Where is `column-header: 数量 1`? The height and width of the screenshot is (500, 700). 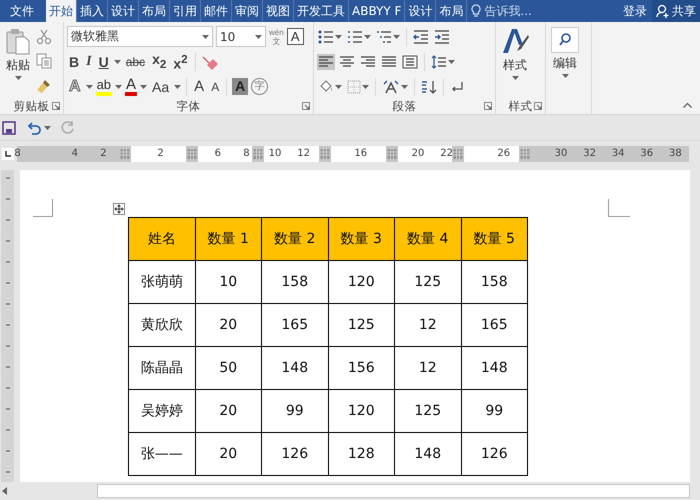 column-header: 数量 1 is located at coordinates (228, 239).